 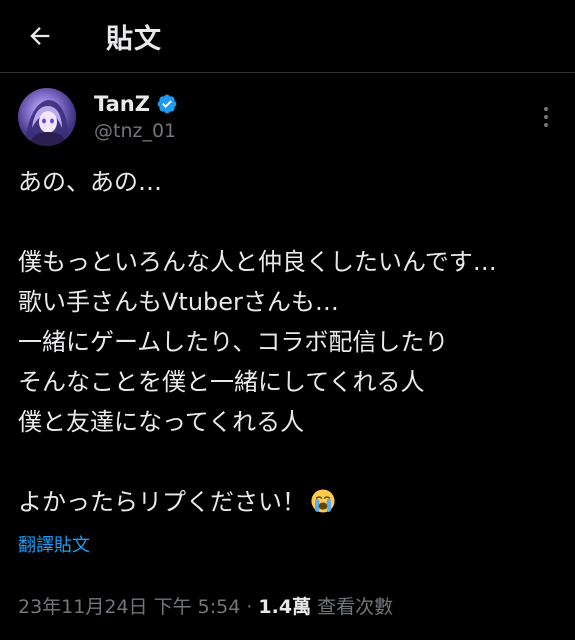 What do you see at coordinates (134, 39) in the screenshot?
I see `page-title: 貼文` at bounding box center [134, 39].